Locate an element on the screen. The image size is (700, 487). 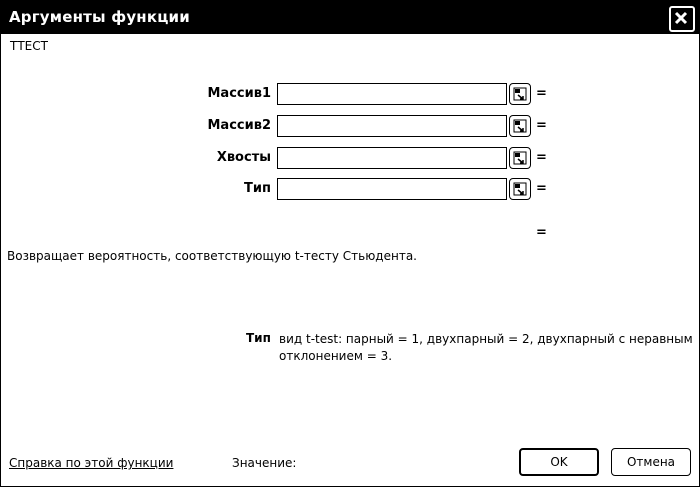
arg-input-massiv1 is located at coordinates (392, 94).